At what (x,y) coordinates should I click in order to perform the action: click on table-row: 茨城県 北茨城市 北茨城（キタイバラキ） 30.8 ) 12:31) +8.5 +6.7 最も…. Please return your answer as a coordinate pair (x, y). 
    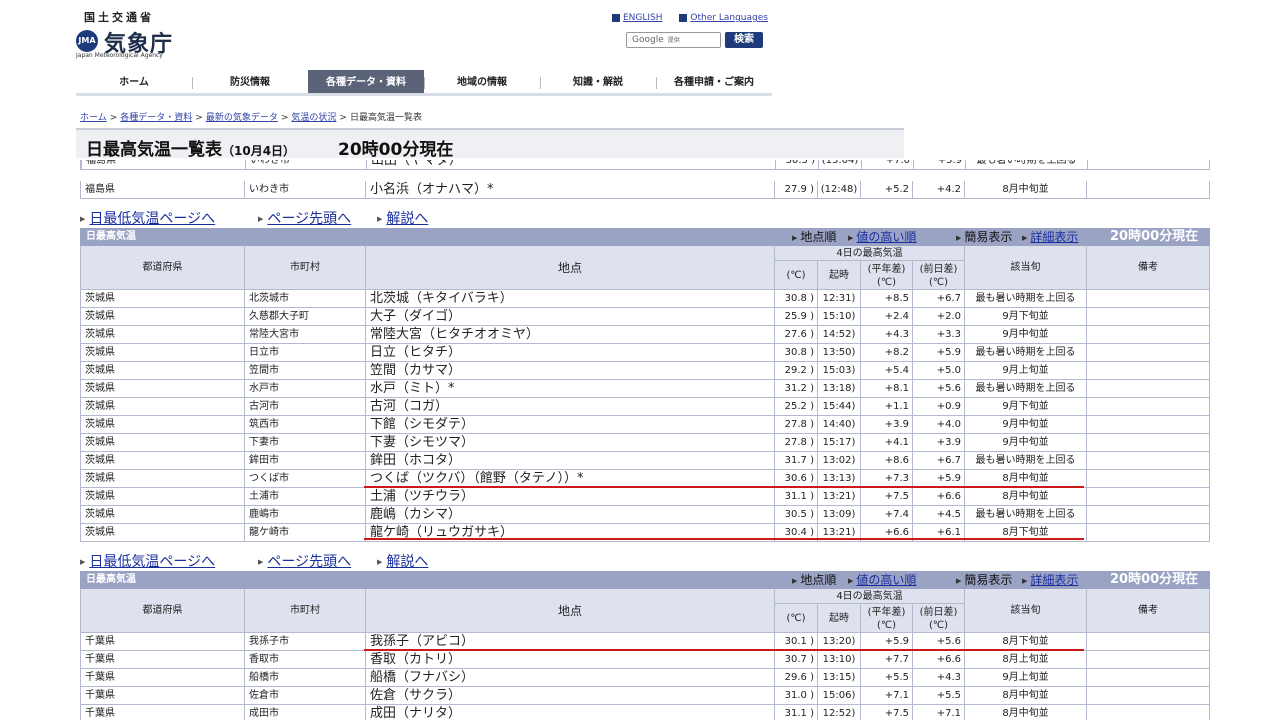
    Looking at the image, I should click on (645, 299).